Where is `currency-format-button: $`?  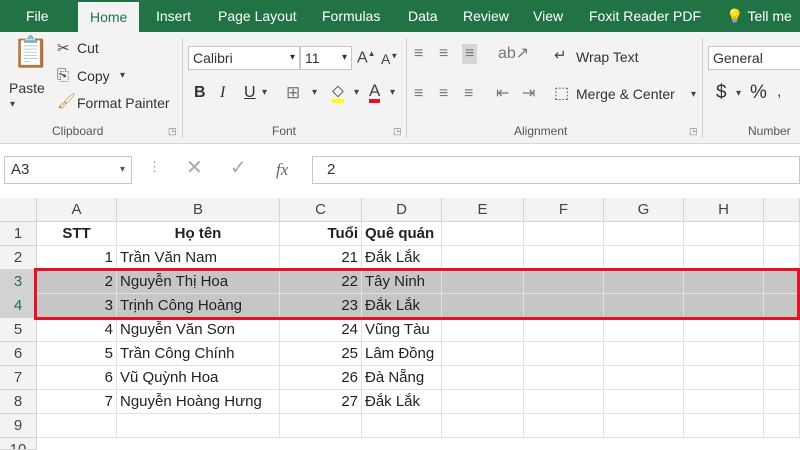
currency-format-button: $ is located at coordinates (721, 93).